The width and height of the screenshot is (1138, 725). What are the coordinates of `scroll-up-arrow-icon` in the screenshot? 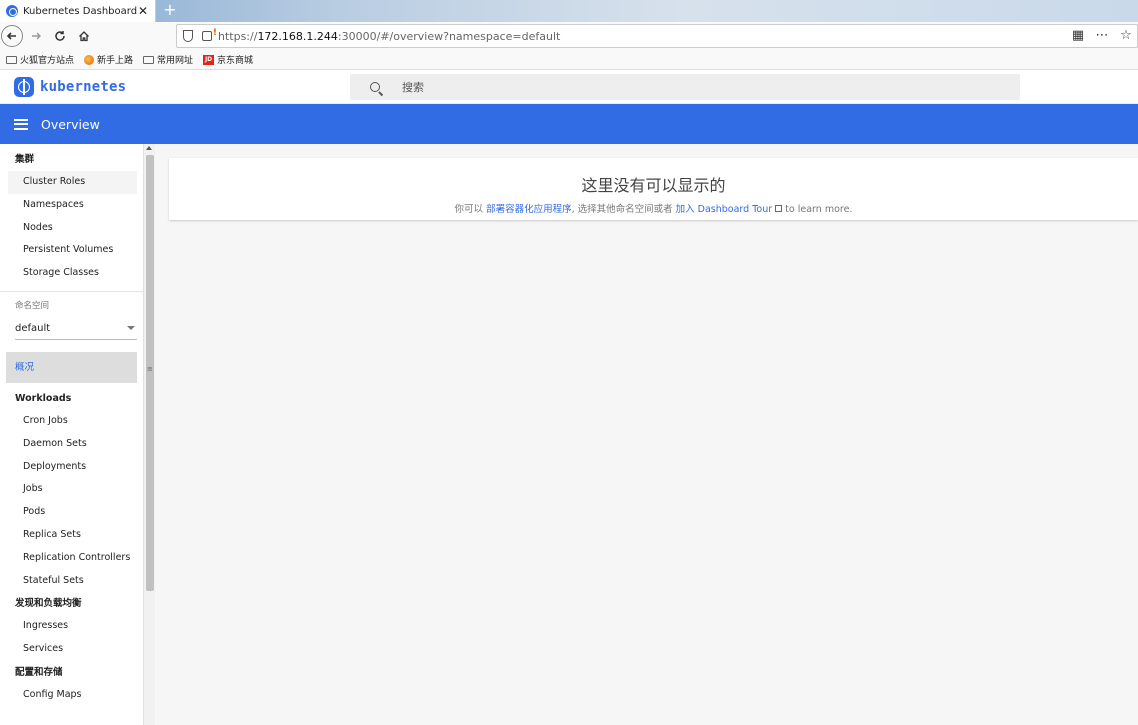 It's located at (149, 148).